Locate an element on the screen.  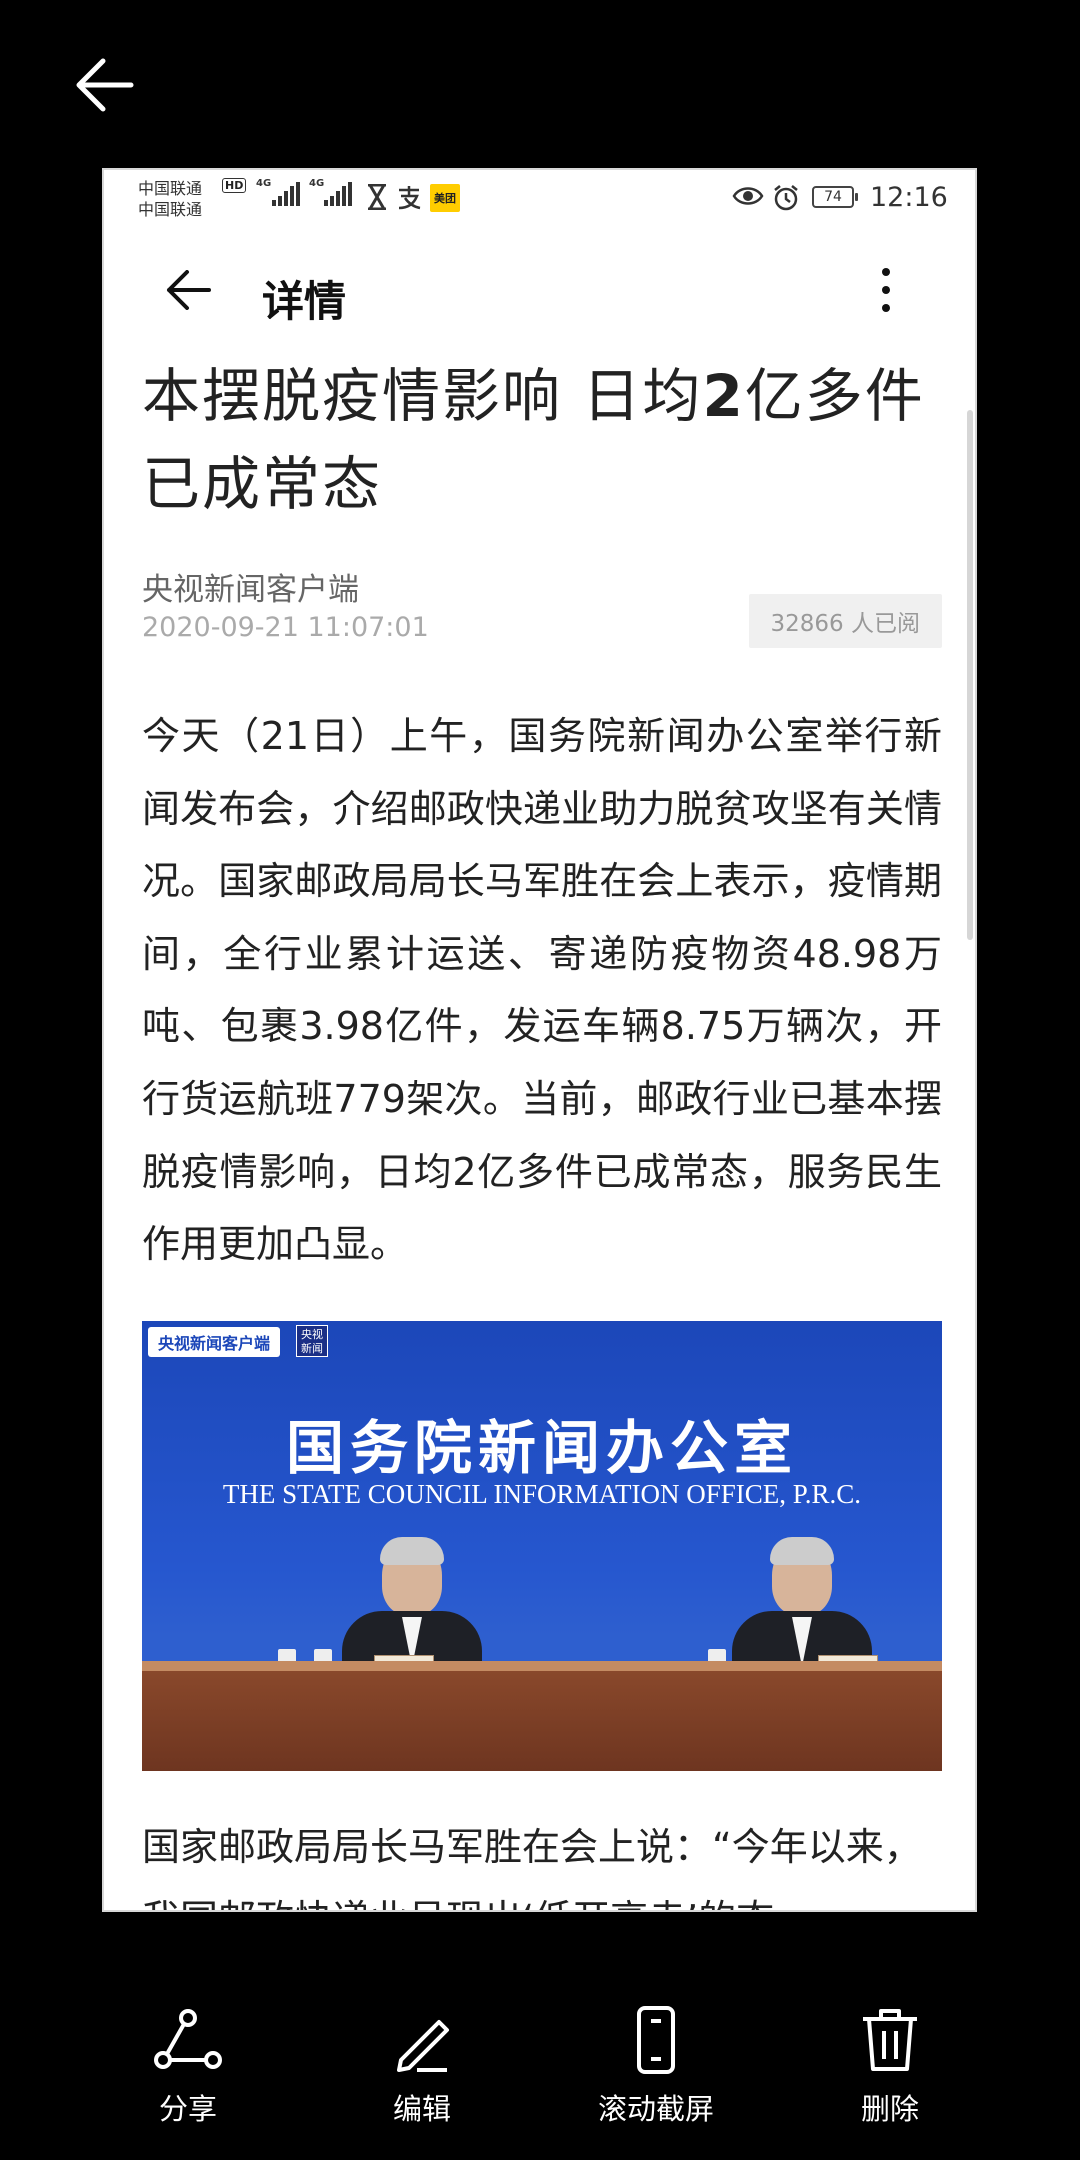
scroll-screenshot-label: 滚动截屏 is located at coordinates (655, 2109).